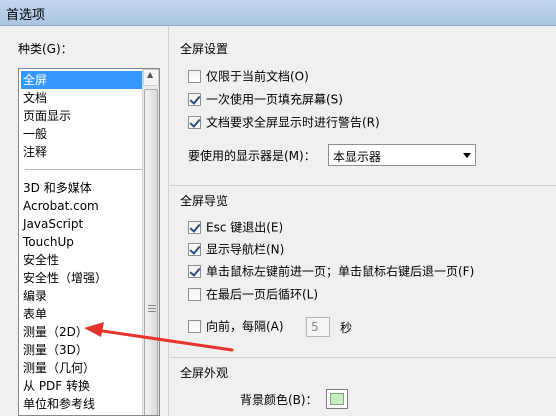 The height and width of the screenshot is (416, 556). Describe the element at coordinates (164, 340) in the screenshot. I see `arrow-shaft` at that location.